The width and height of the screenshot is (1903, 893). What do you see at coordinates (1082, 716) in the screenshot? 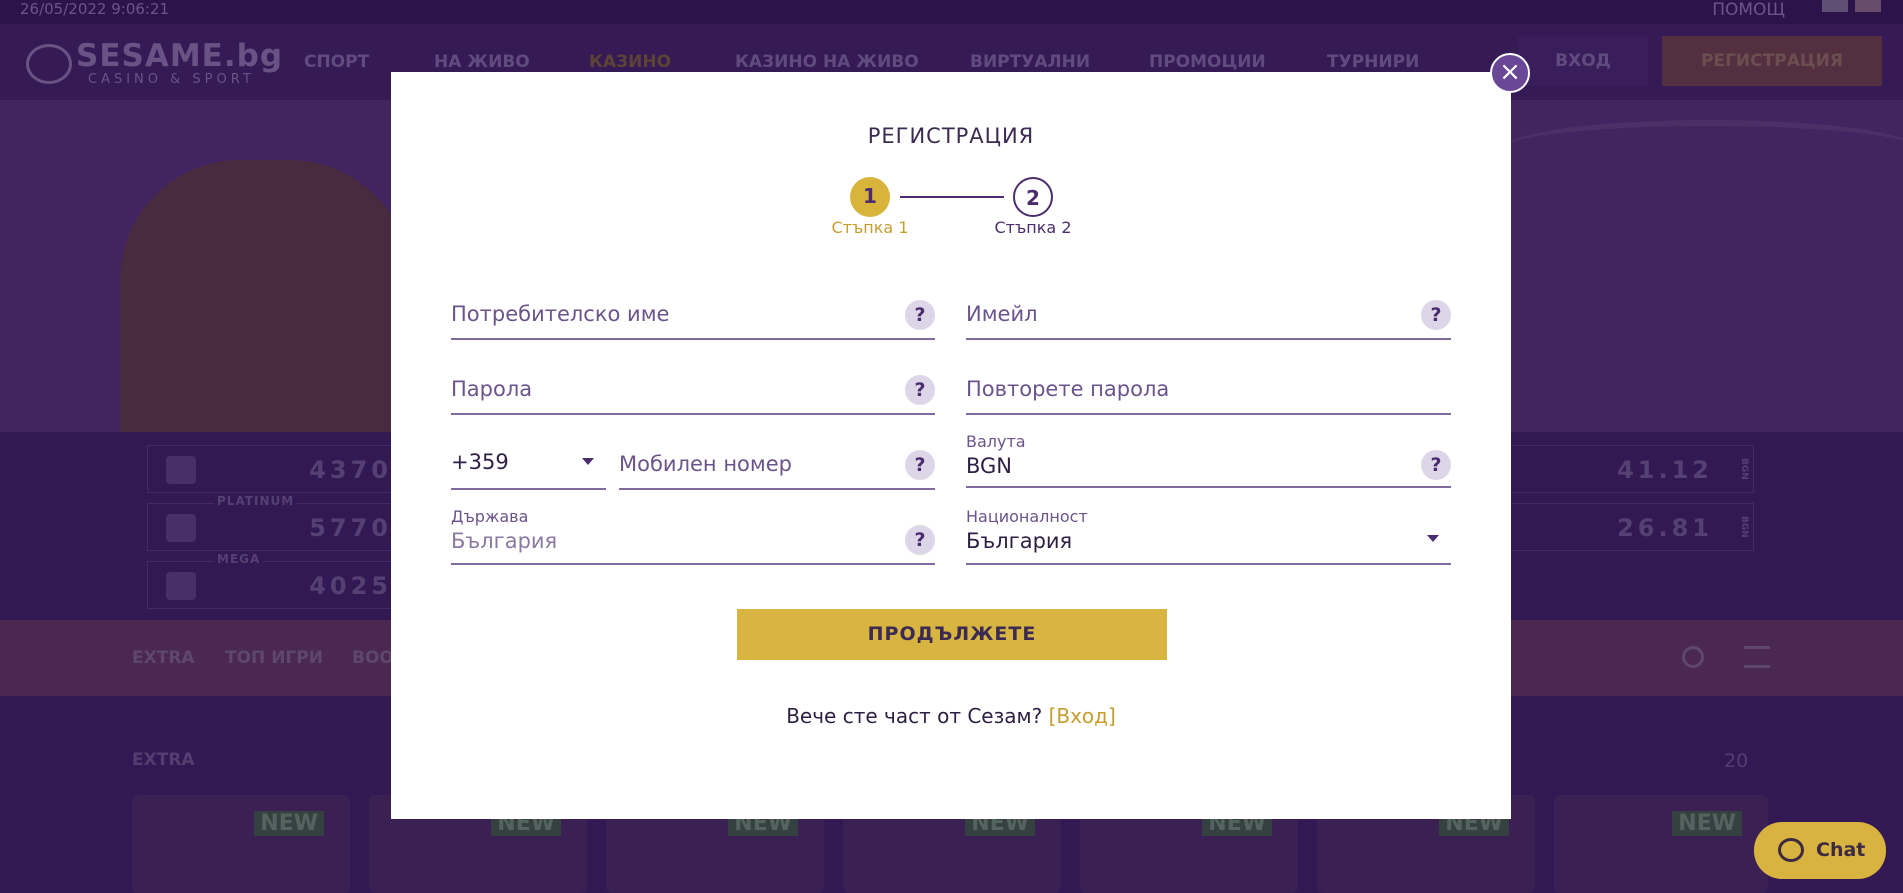
I see `login-link: [Вход]` at bounding box center [1082, 716].